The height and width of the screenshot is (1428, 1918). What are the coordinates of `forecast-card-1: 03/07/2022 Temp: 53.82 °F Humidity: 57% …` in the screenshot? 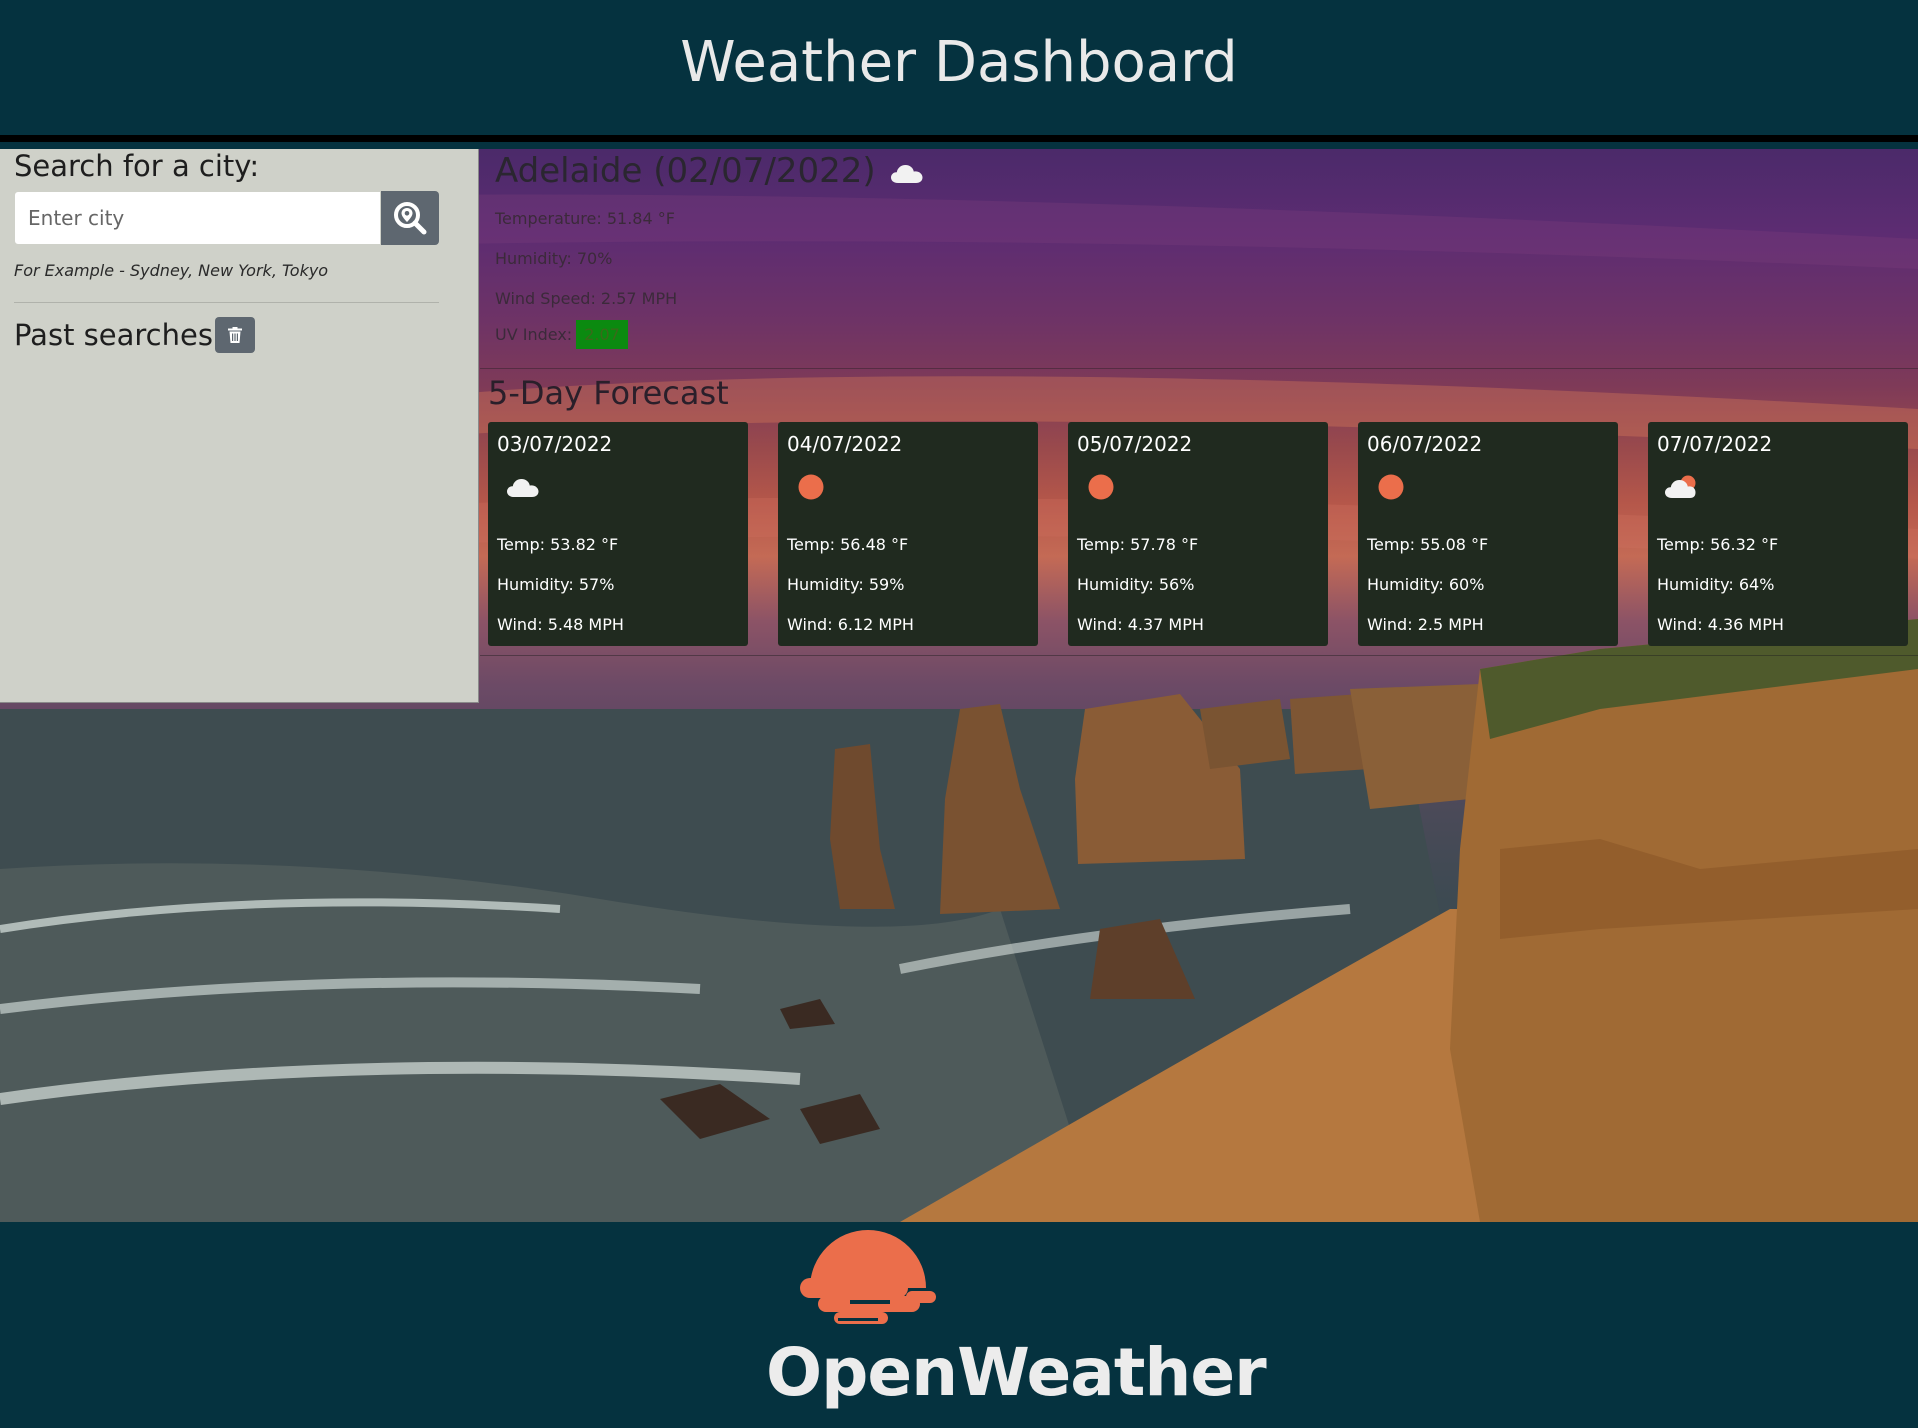 It's located at (618, 534).